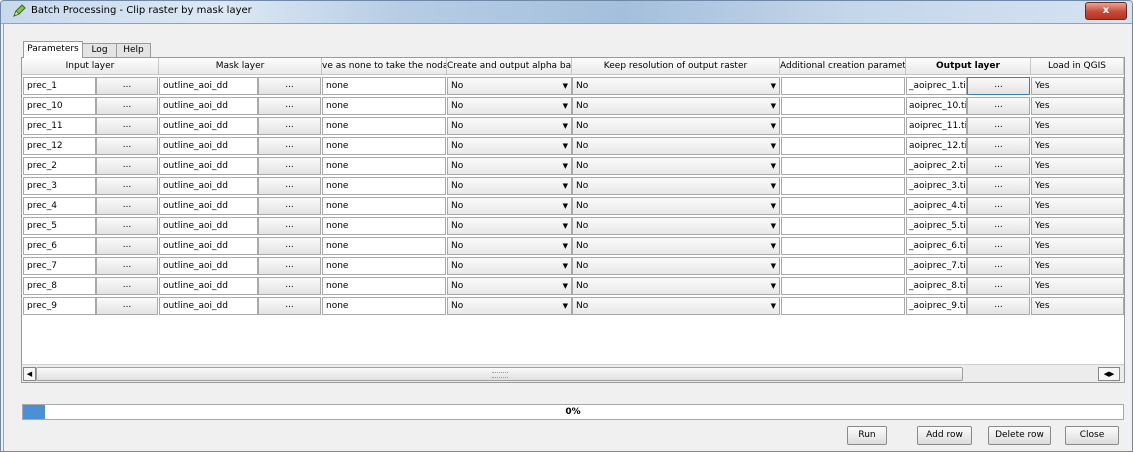 The width and height of the screenshot is (1133, 452). I want to click on column-header: ve as none to take the nodata, so click(384, 66).